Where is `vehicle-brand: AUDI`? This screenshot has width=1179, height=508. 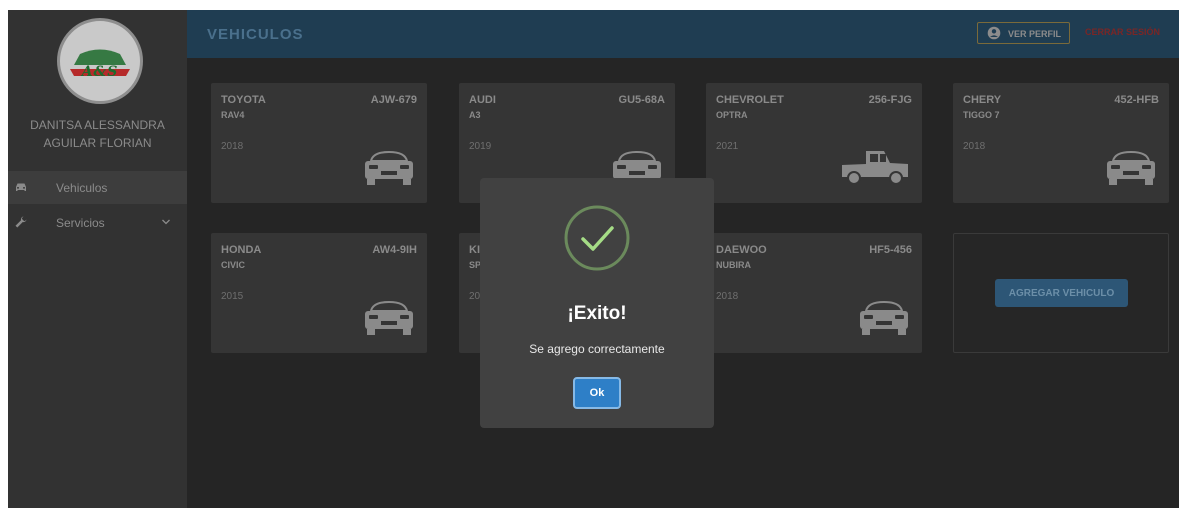 vehicle-brand: AUDI is located at coordinates (482, 100).